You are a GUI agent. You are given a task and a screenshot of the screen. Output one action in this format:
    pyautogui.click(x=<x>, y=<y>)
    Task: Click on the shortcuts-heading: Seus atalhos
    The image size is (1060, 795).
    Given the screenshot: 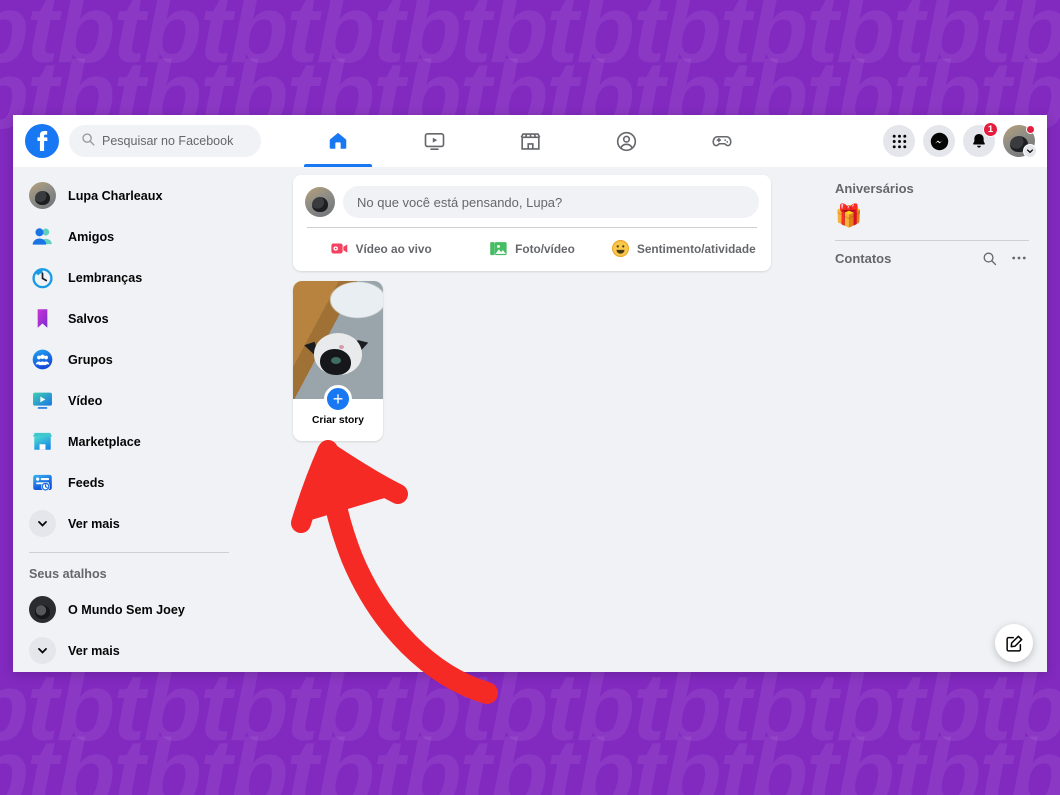 What is the action you would take?
    pyautogui.click(x=68, y=574)
    